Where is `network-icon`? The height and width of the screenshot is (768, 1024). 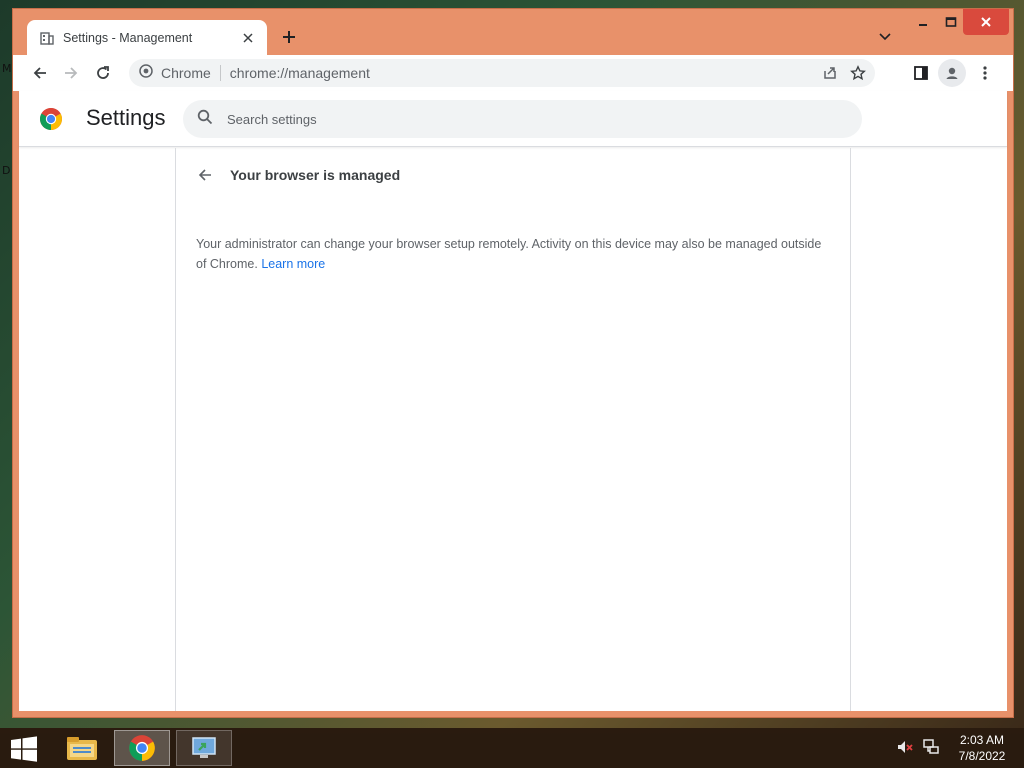 network-icon is located at coordinates (931, 749).